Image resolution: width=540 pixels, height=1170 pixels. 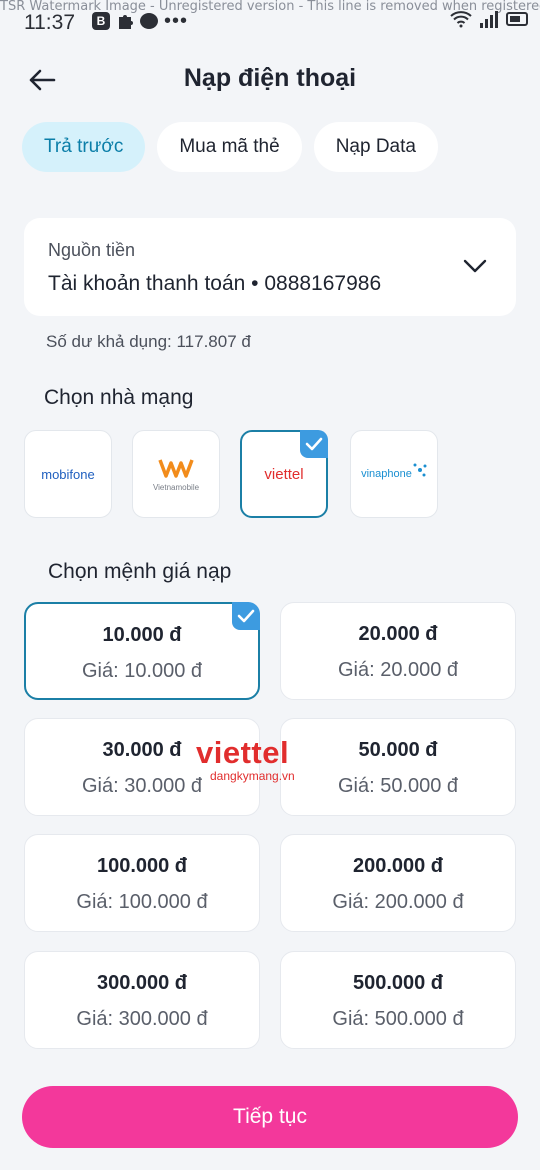 I want to click on carrier-vinaphone: vinaphone, so click(x=394, y=474).